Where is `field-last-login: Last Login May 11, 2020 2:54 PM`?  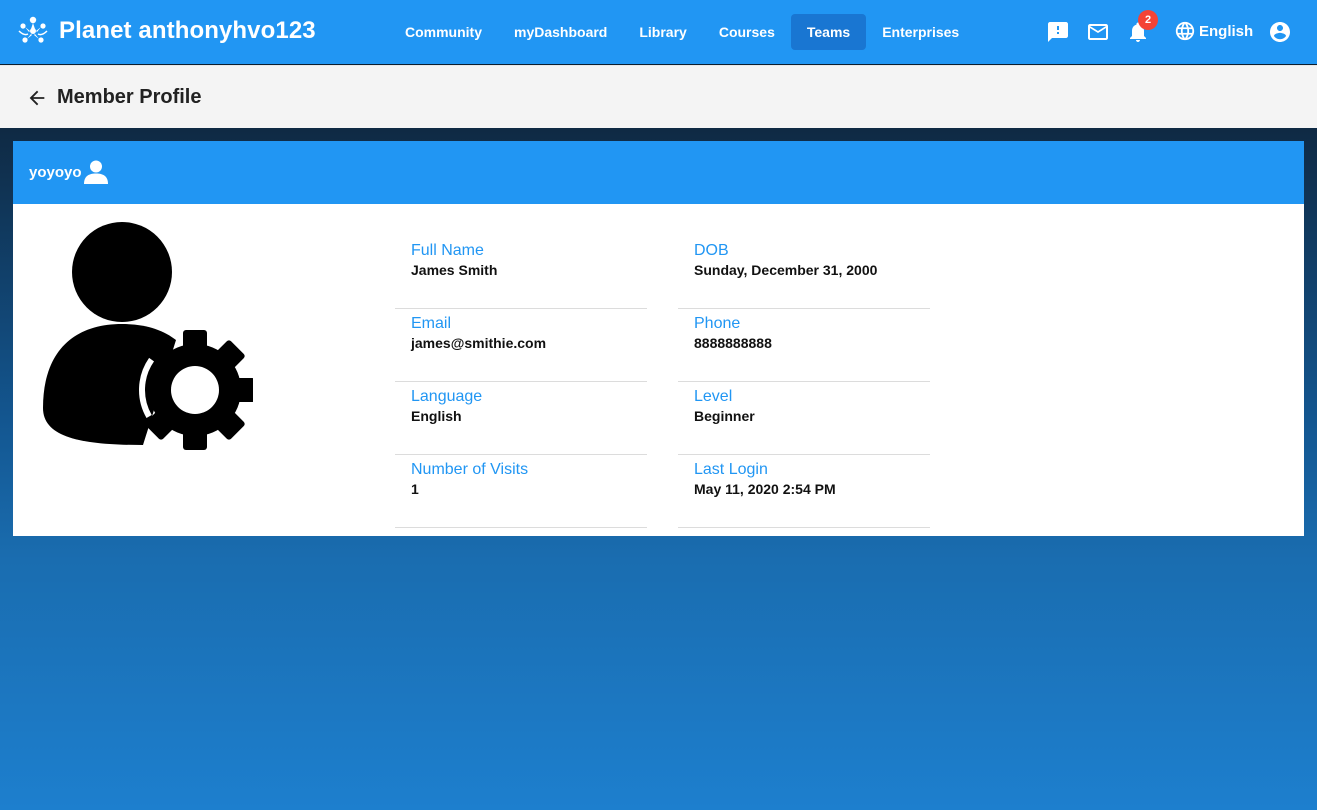
field-last-login: Last Login May 11, 2020 2:54 PM is located at coordinates (804, 491).